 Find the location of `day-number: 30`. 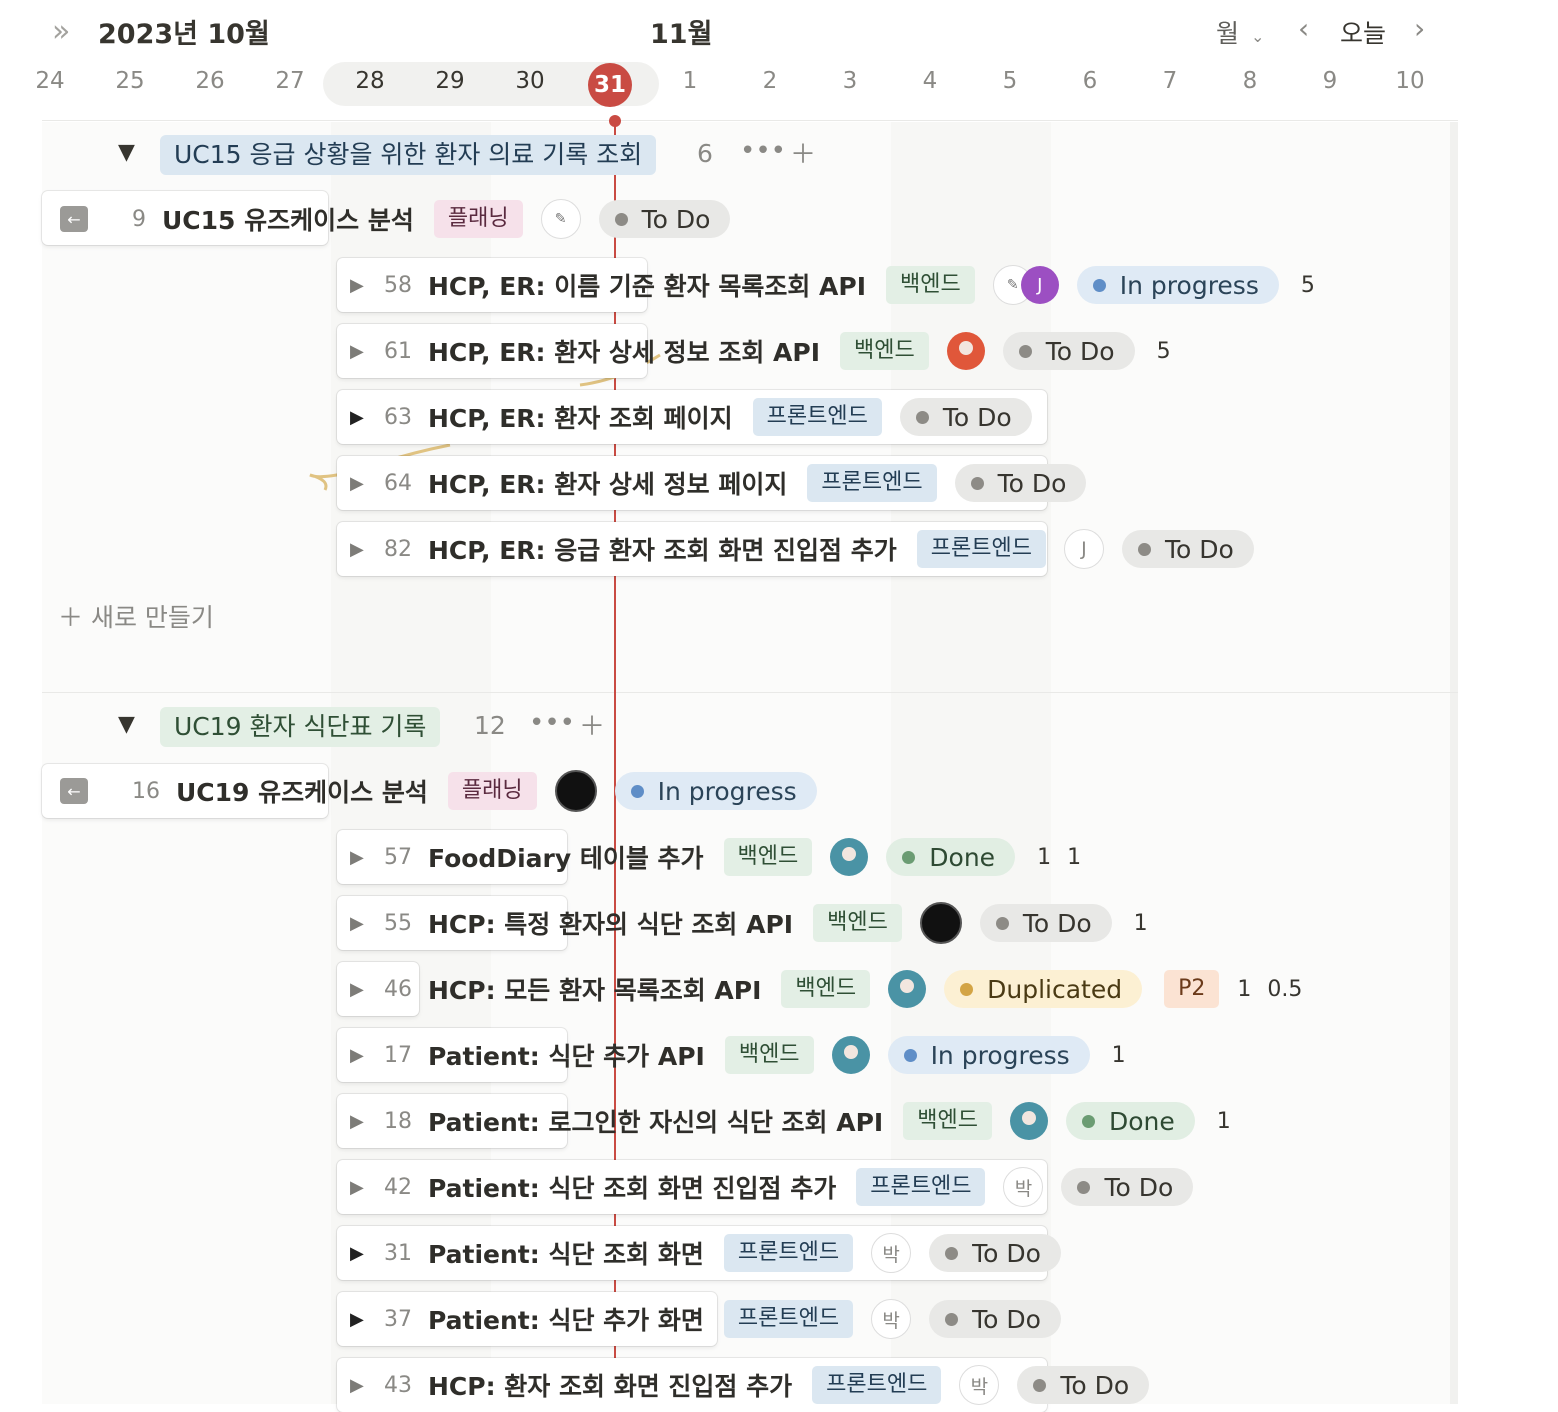

day-number: 30 is located at coordinates (530, 81).